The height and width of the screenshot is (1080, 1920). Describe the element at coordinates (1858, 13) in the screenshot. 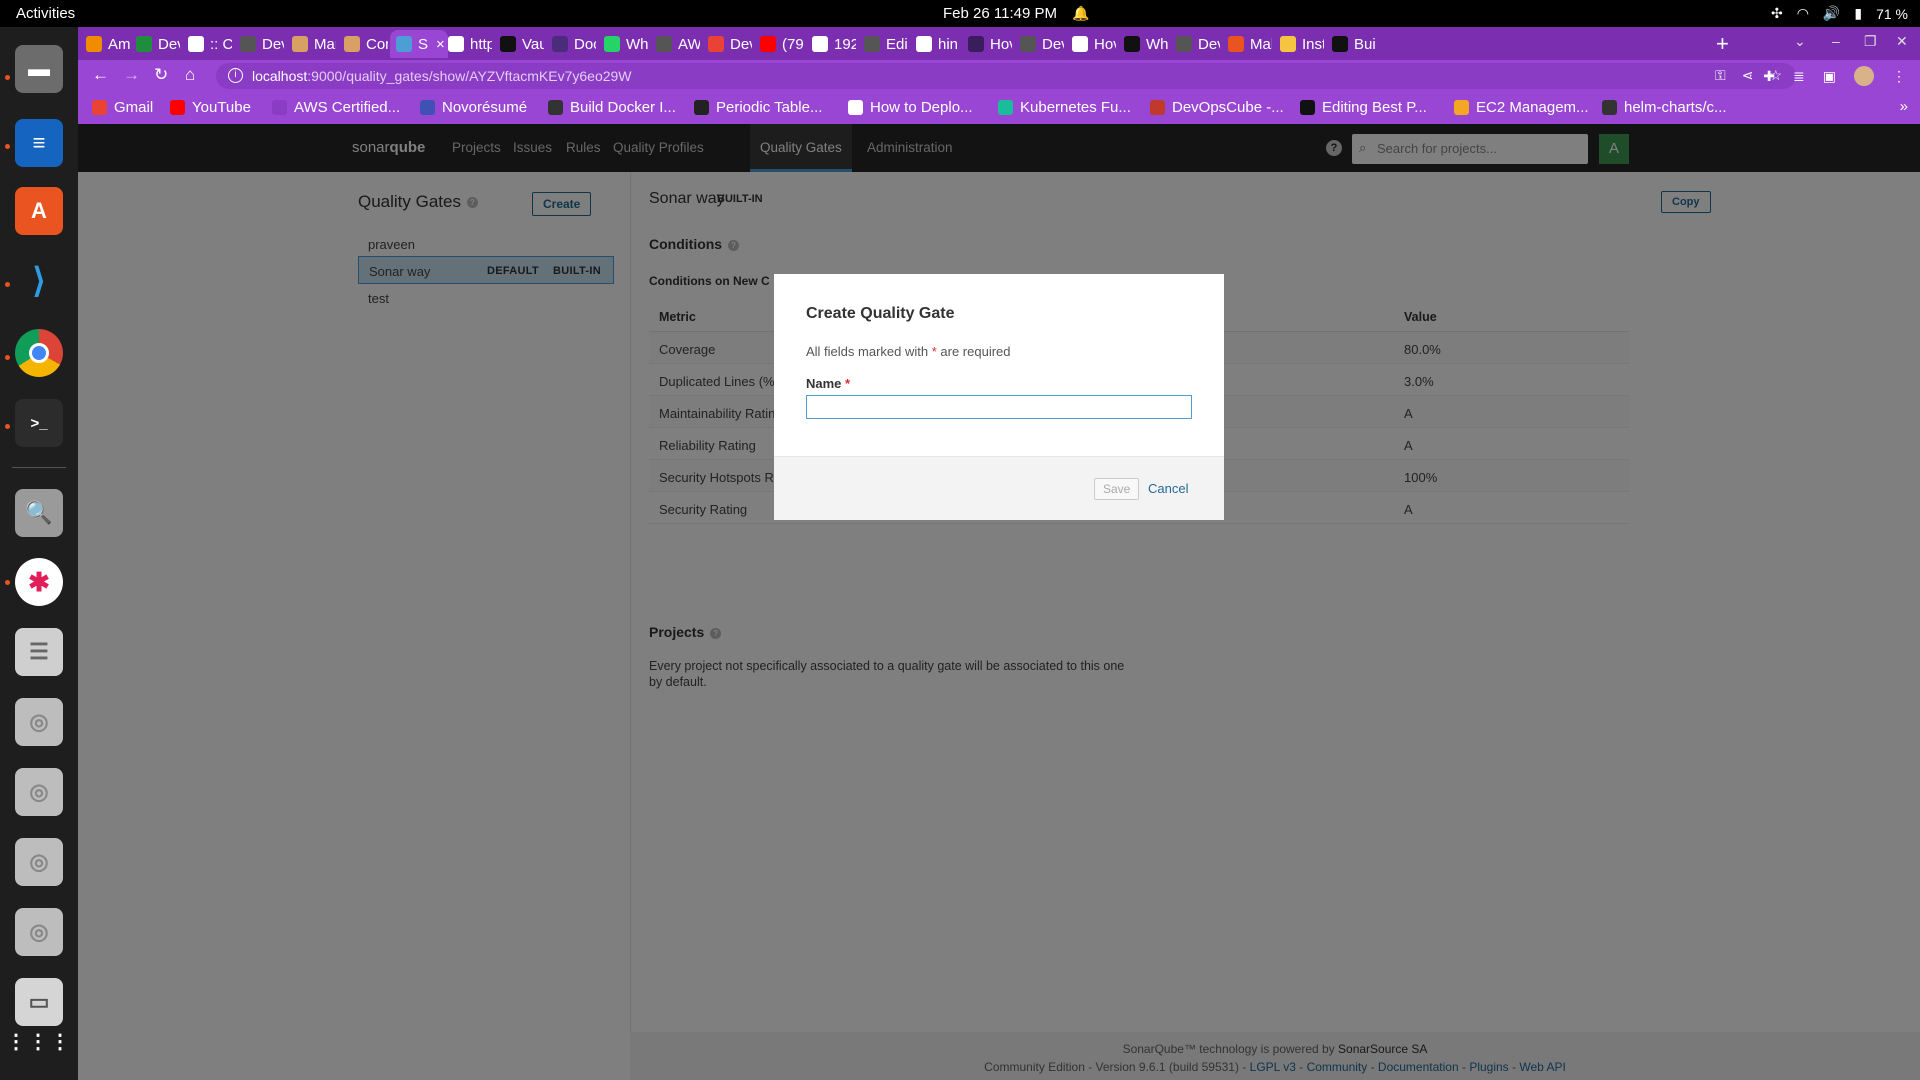

I see `battery-icon: ▮` at that location.